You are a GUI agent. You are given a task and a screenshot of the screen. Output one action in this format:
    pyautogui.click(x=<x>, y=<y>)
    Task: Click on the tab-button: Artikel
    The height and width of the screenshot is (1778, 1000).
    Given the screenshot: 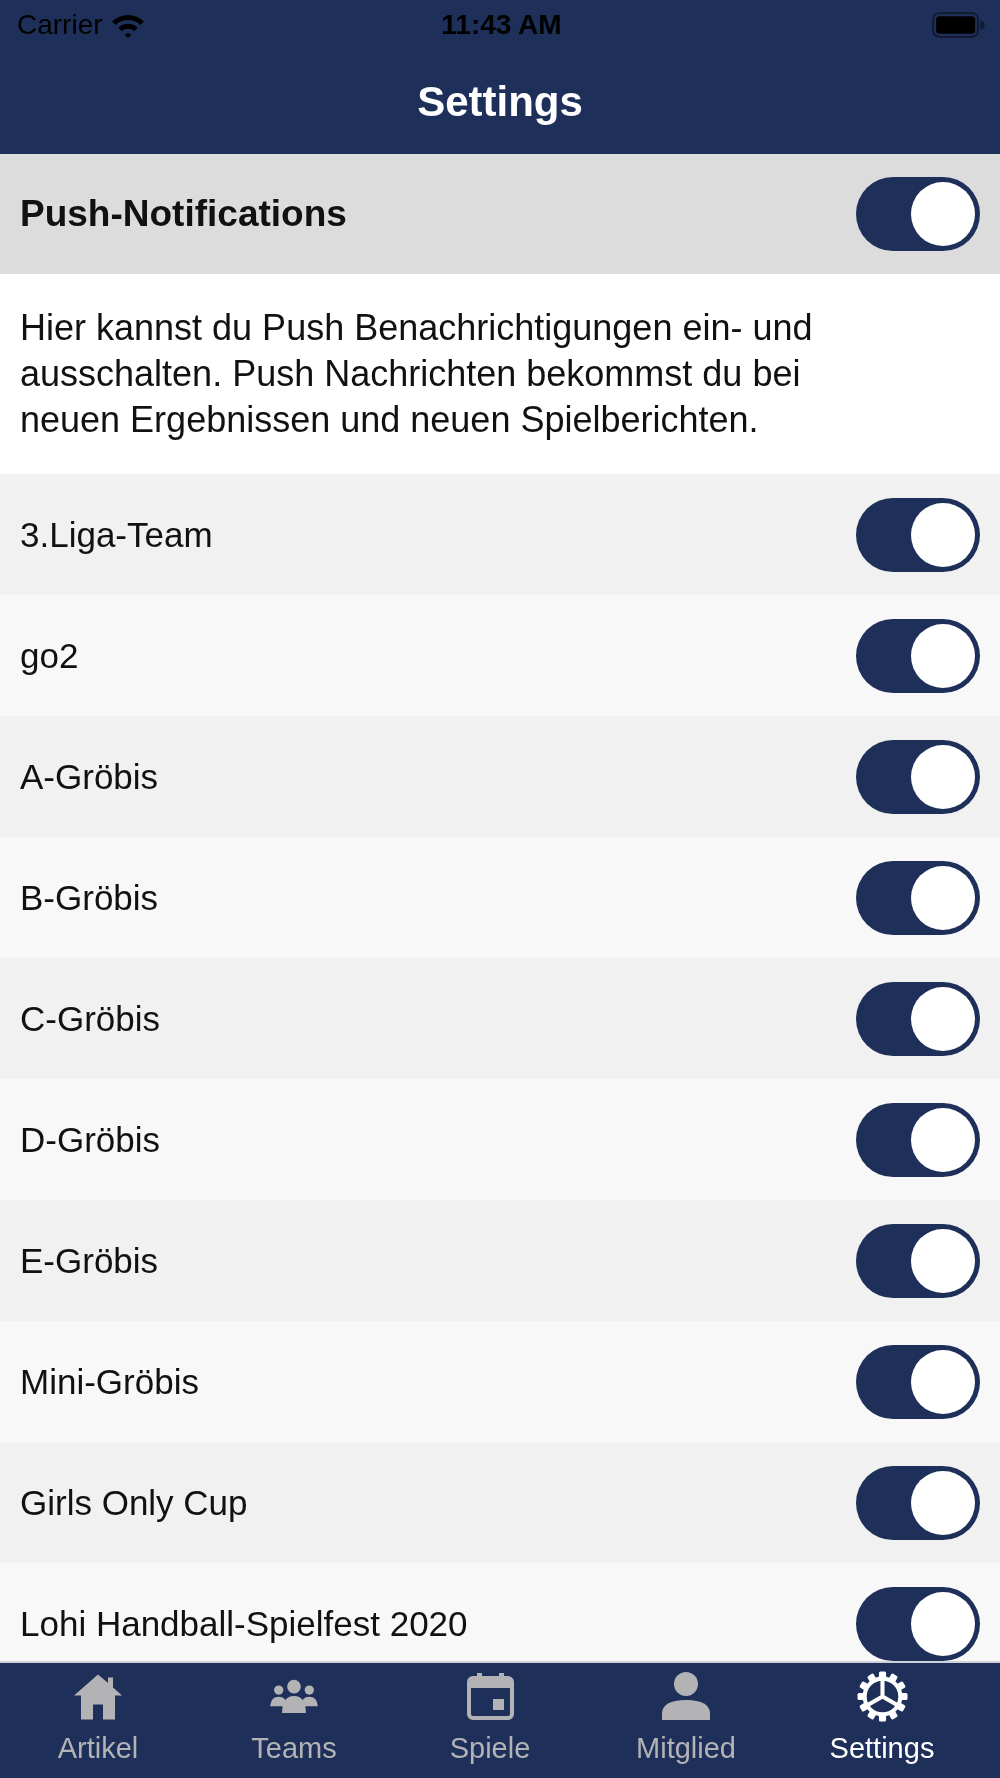 What is the action you would take?
    pyautogui.click(x=98, y=1720)
    